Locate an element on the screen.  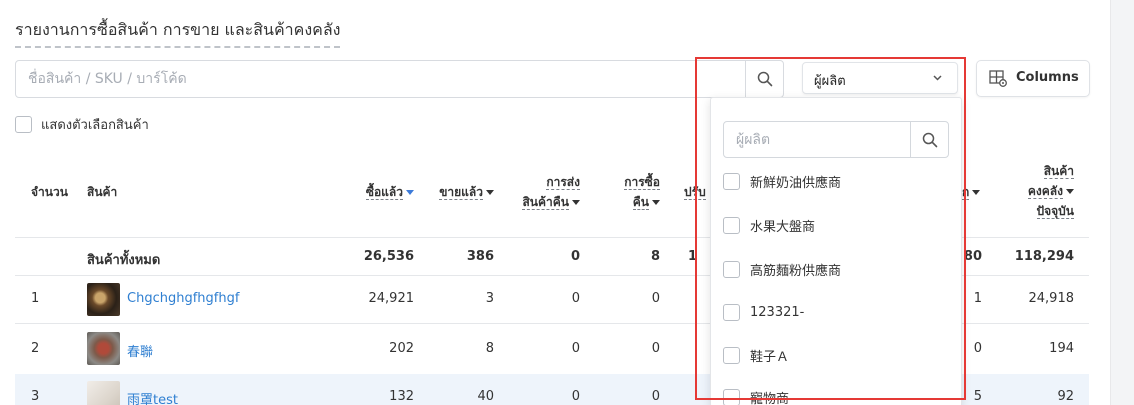
columns-button: Columns is located at coordinates (1033, 78).